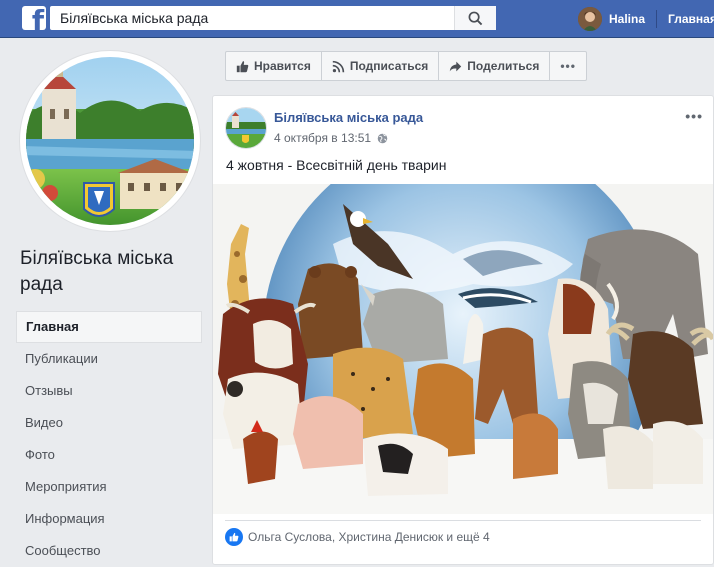  What do you see at coordinates (503, 66) in the screenshot?
I see `share-label: Поделиться` at bounding box center [503, 66].